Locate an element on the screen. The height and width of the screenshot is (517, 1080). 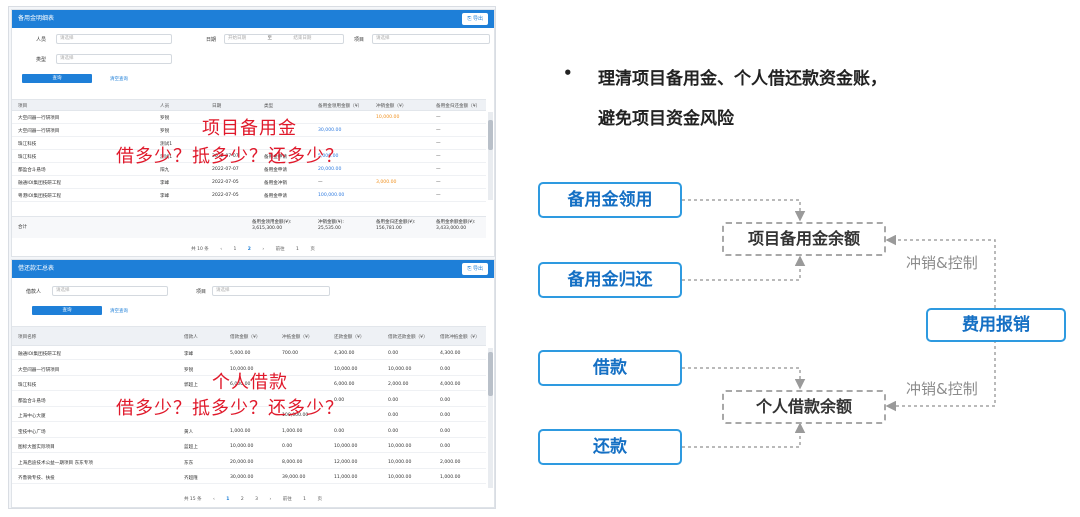
loan-box: 借款 is located at coordinates (610, 368).